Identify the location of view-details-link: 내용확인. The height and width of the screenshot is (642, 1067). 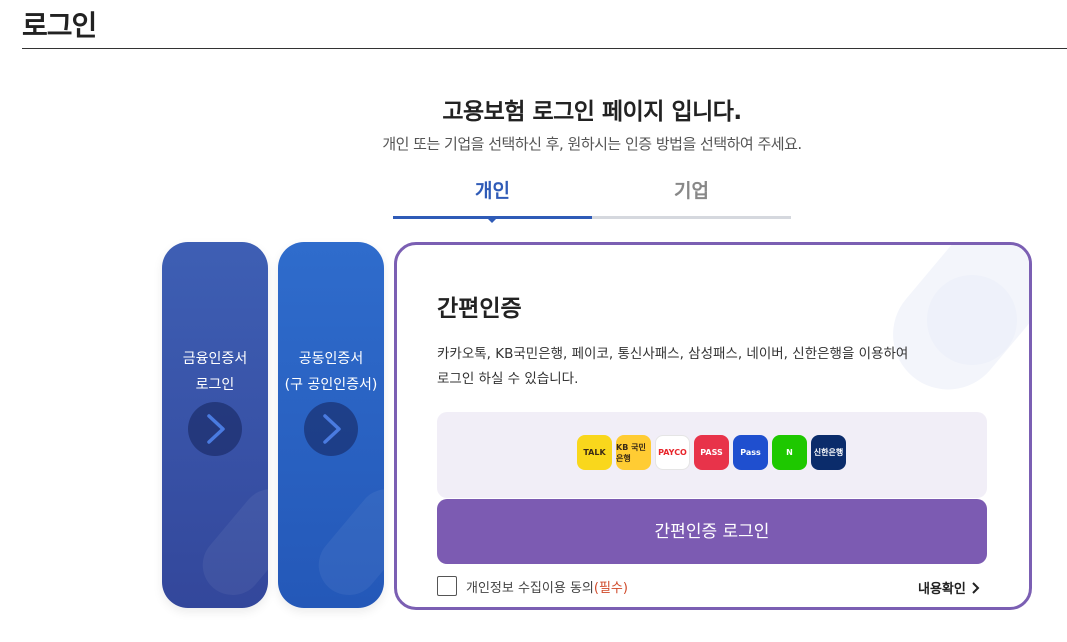
(949, 587).